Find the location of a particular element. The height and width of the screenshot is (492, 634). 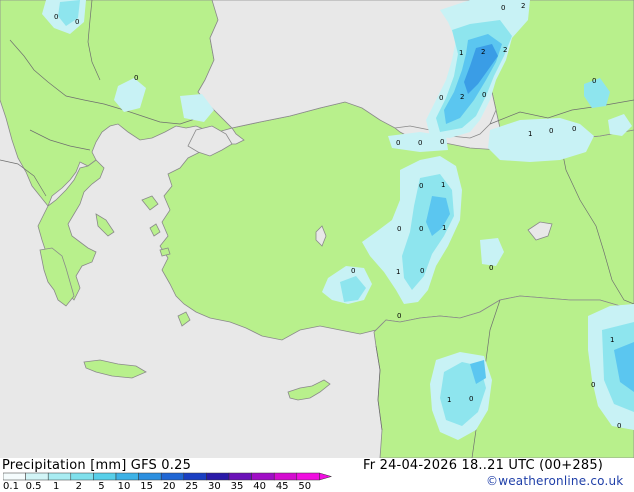

scale-tick-label: 50 is located at coordinates (305, 486).